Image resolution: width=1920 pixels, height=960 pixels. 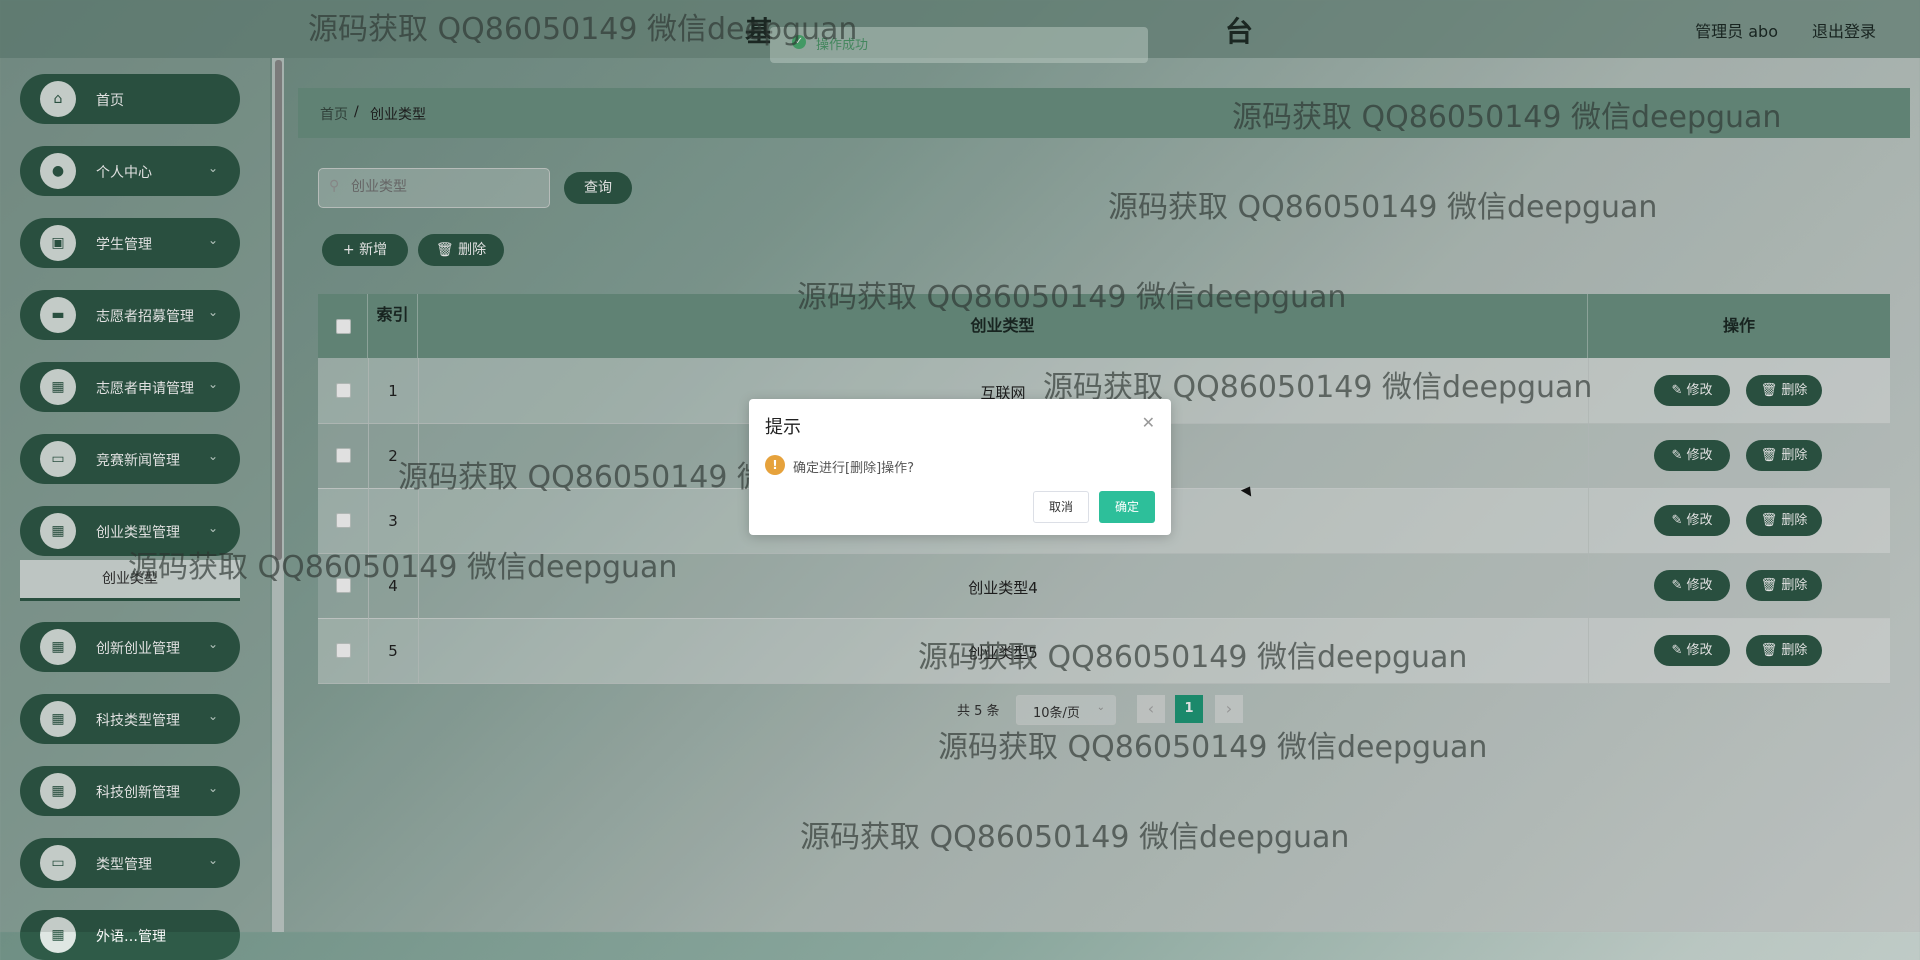 What do you see at coordinates (1127, 507) in the screenshot?
I see `confirm-button: 确定` at bounding box center [1127, 507].